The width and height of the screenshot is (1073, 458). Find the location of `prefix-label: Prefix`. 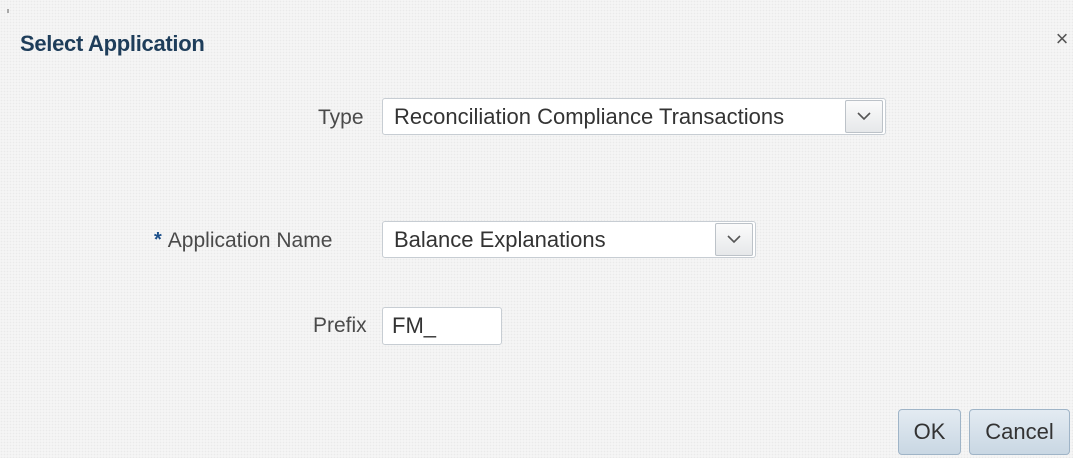

prefix-label: Prefix is located at coordinates (340, 325).